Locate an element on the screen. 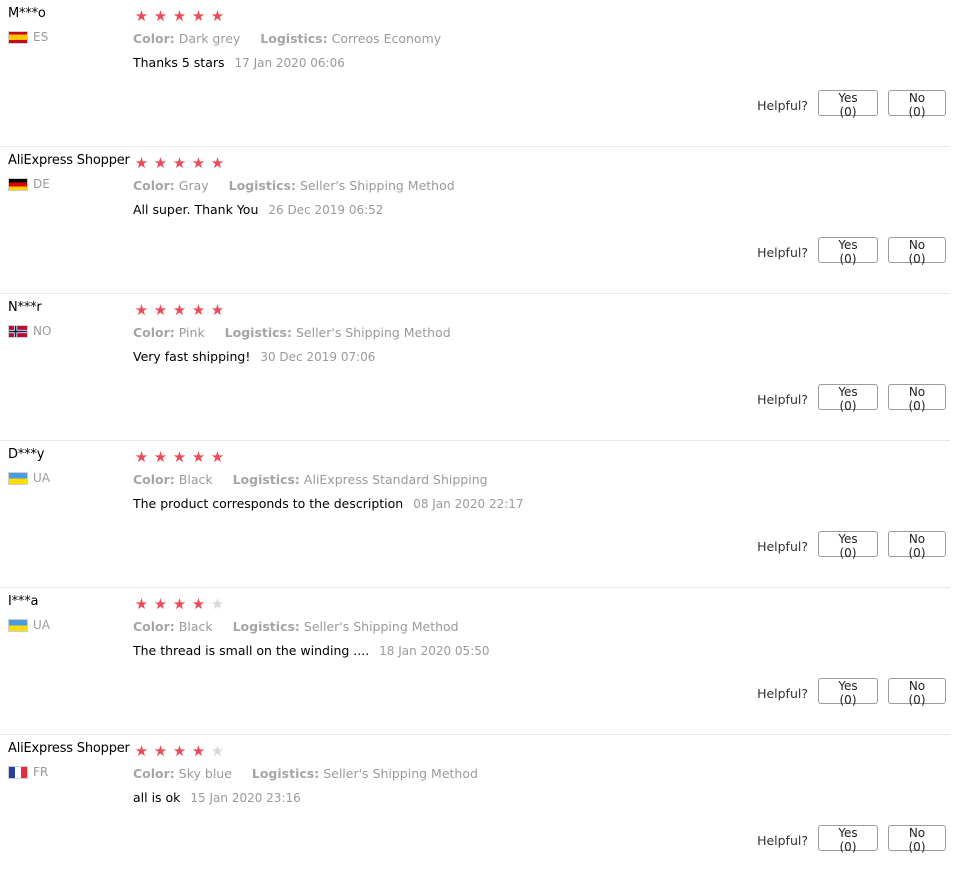 The image size is (954, 882). reviewer-country: ES is located at coordinates (70, 37).